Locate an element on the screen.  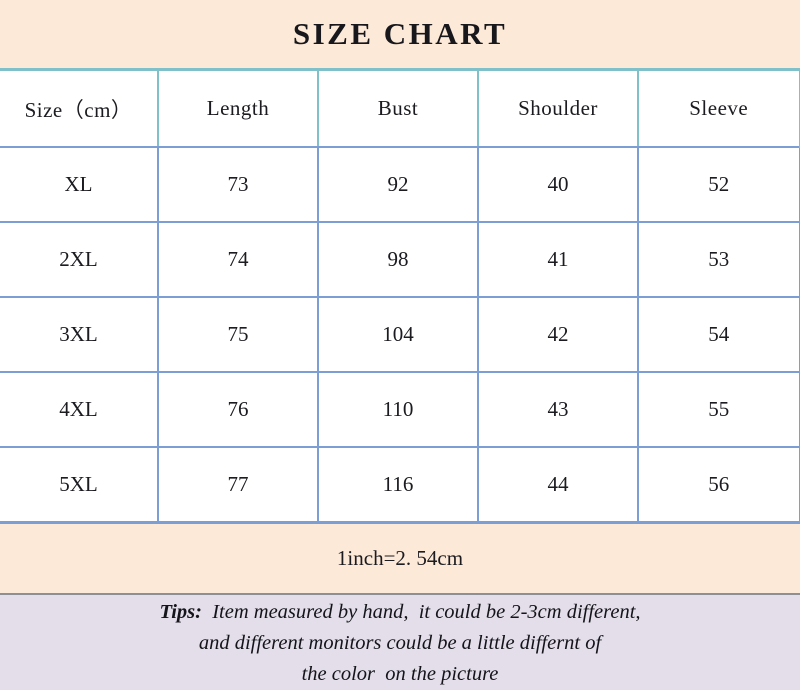
cell-size: XL is located at coordinates (79, 185).